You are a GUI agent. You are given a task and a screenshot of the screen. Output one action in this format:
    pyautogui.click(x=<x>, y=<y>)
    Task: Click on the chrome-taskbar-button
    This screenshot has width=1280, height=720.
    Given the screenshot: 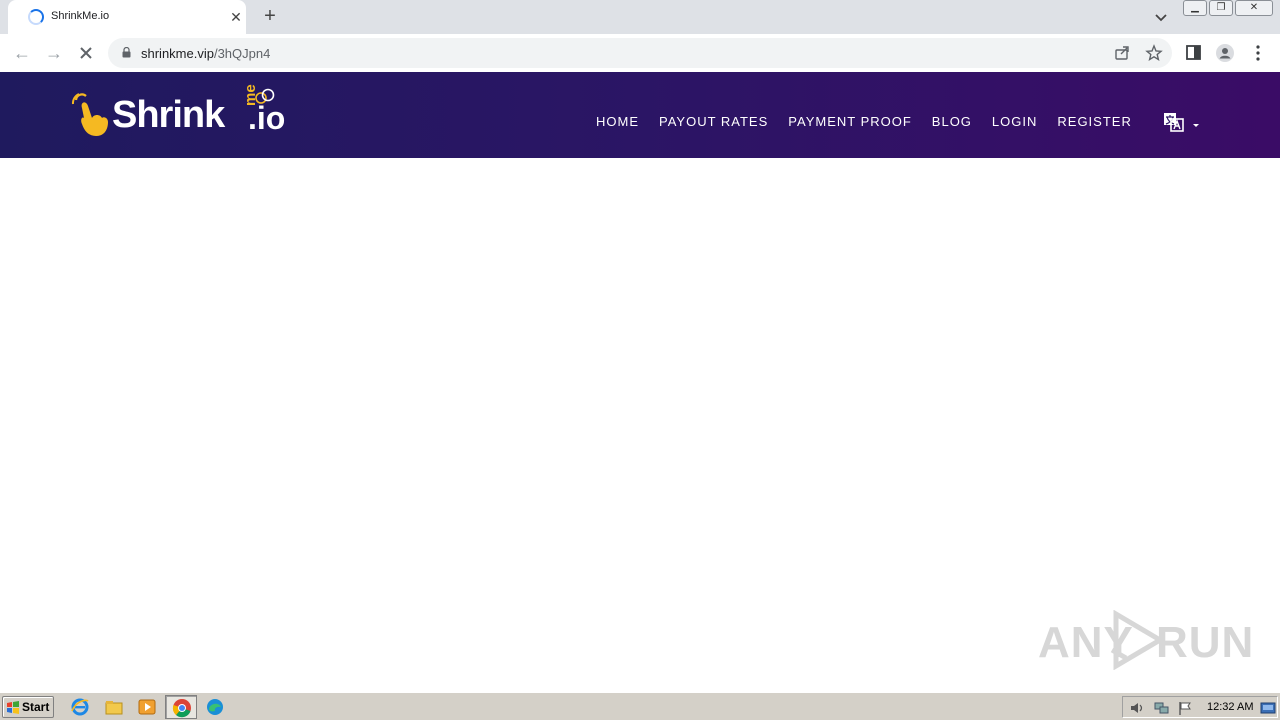 What is the action you would take?
    pyautogui.click(x=181, y=707)
    